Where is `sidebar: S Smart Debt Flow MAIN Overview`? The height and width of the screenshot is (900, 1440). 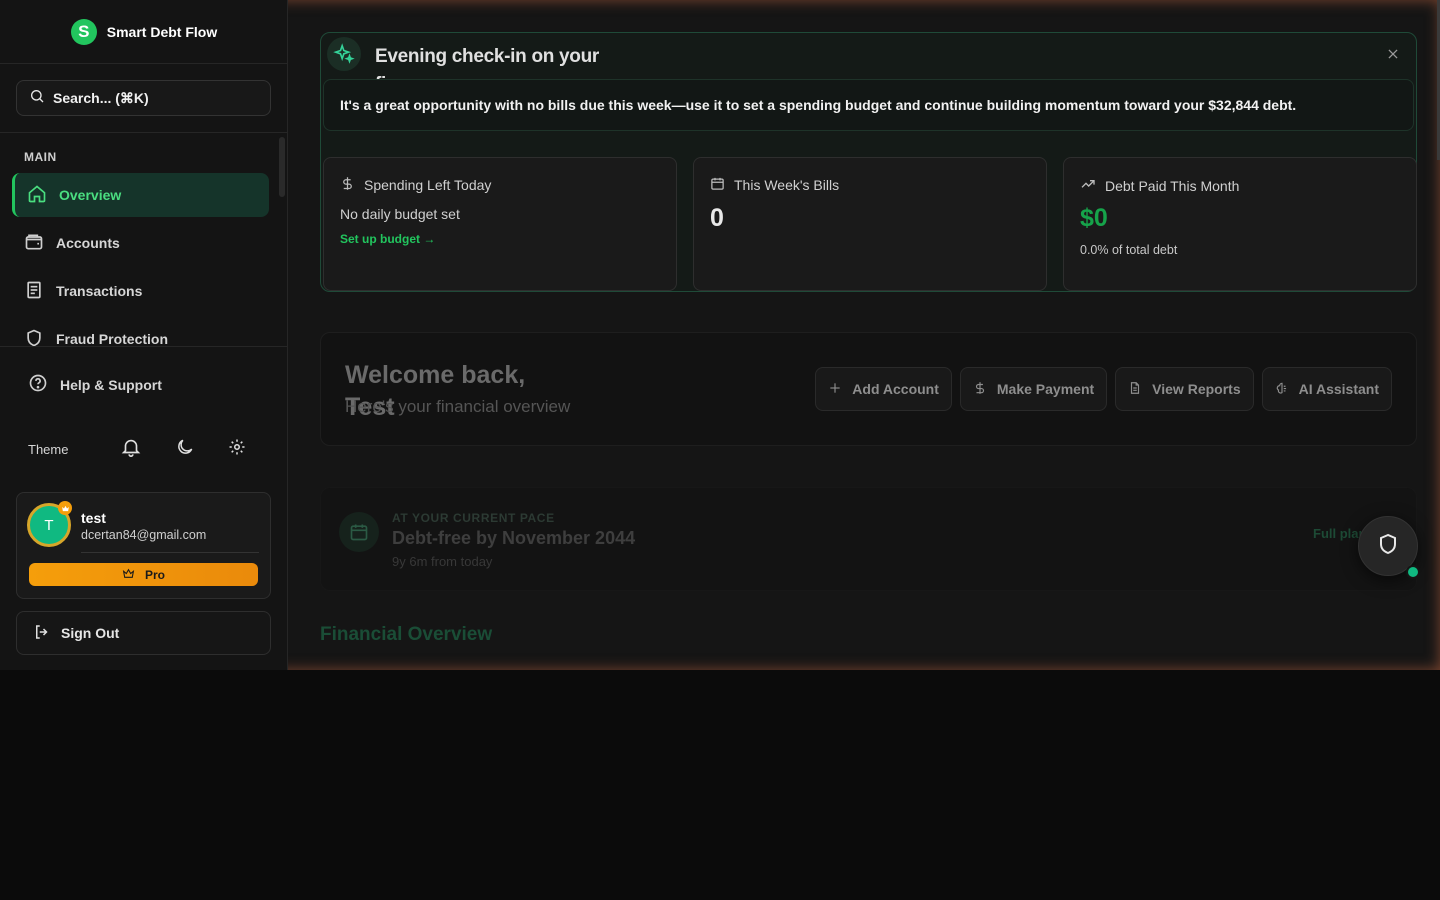 sidebar: S Smart Debt Flow MAIN Overview is located at coordinates (144, 335).